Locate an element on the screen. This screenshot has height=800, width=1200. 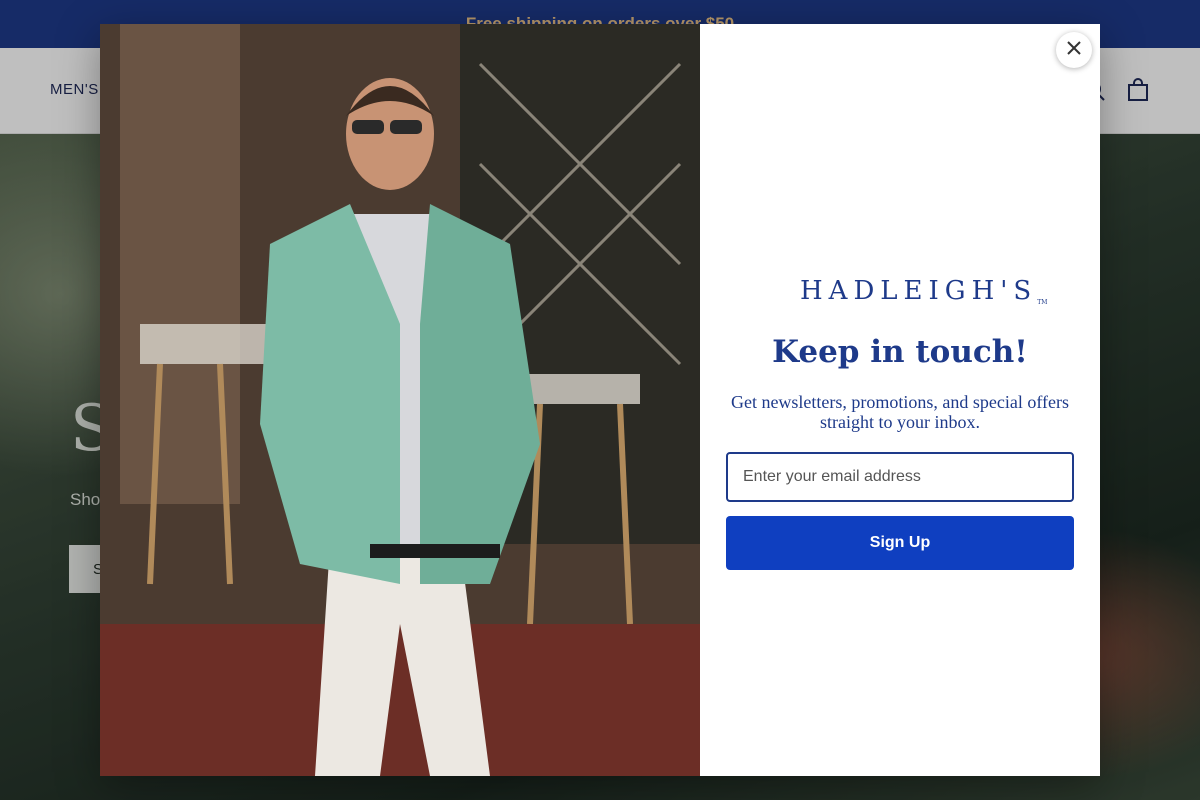
close-button is located at coordinates (1074, 50).